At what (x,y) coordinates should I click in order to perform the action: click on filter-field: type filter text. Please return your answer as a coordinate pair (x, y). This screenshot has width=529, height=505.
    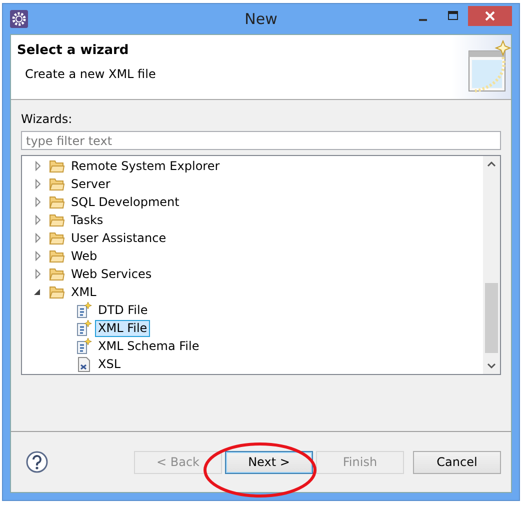
    Looking at the image, I should click on (261, 140).